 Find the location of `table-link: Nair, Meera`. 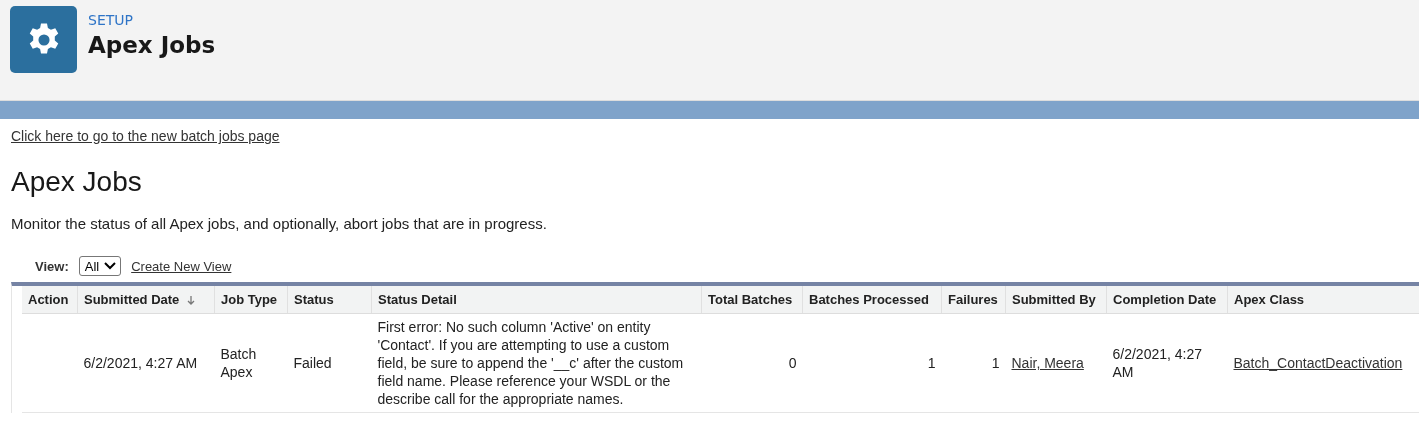

table-link: Nair, Meera is located at coordinates (1047, 363).